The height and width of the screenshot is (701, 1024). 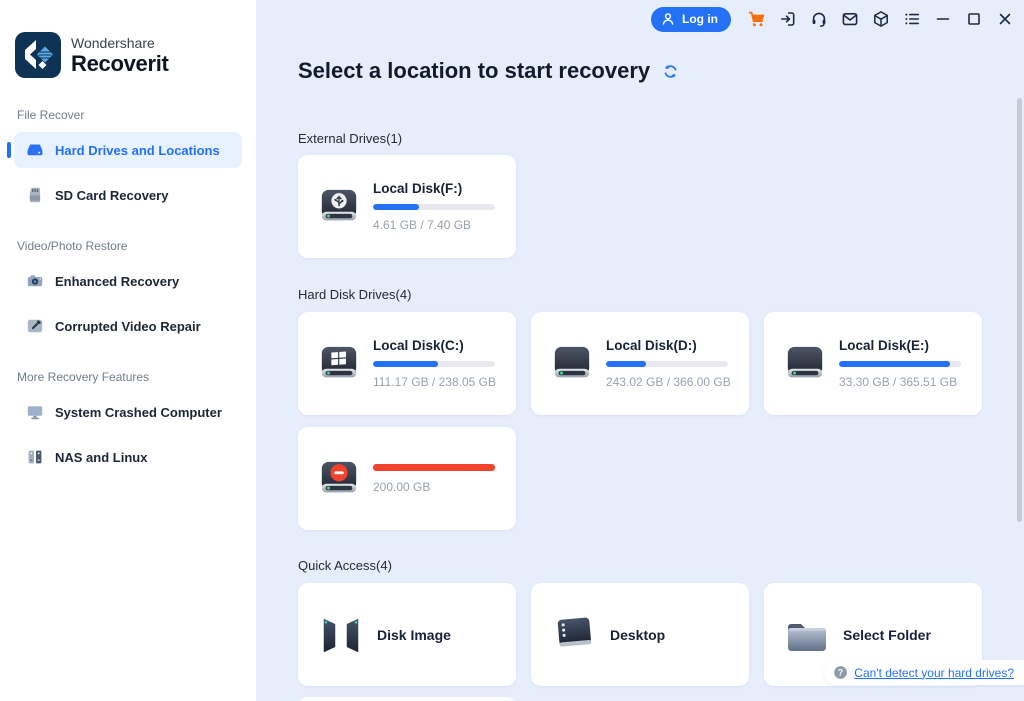 What do you see at coordinates (898, 382) in the screenshot?
I see `drive-size: 33.30 GB / 365.51 GB` at bounding box center [898, 382].